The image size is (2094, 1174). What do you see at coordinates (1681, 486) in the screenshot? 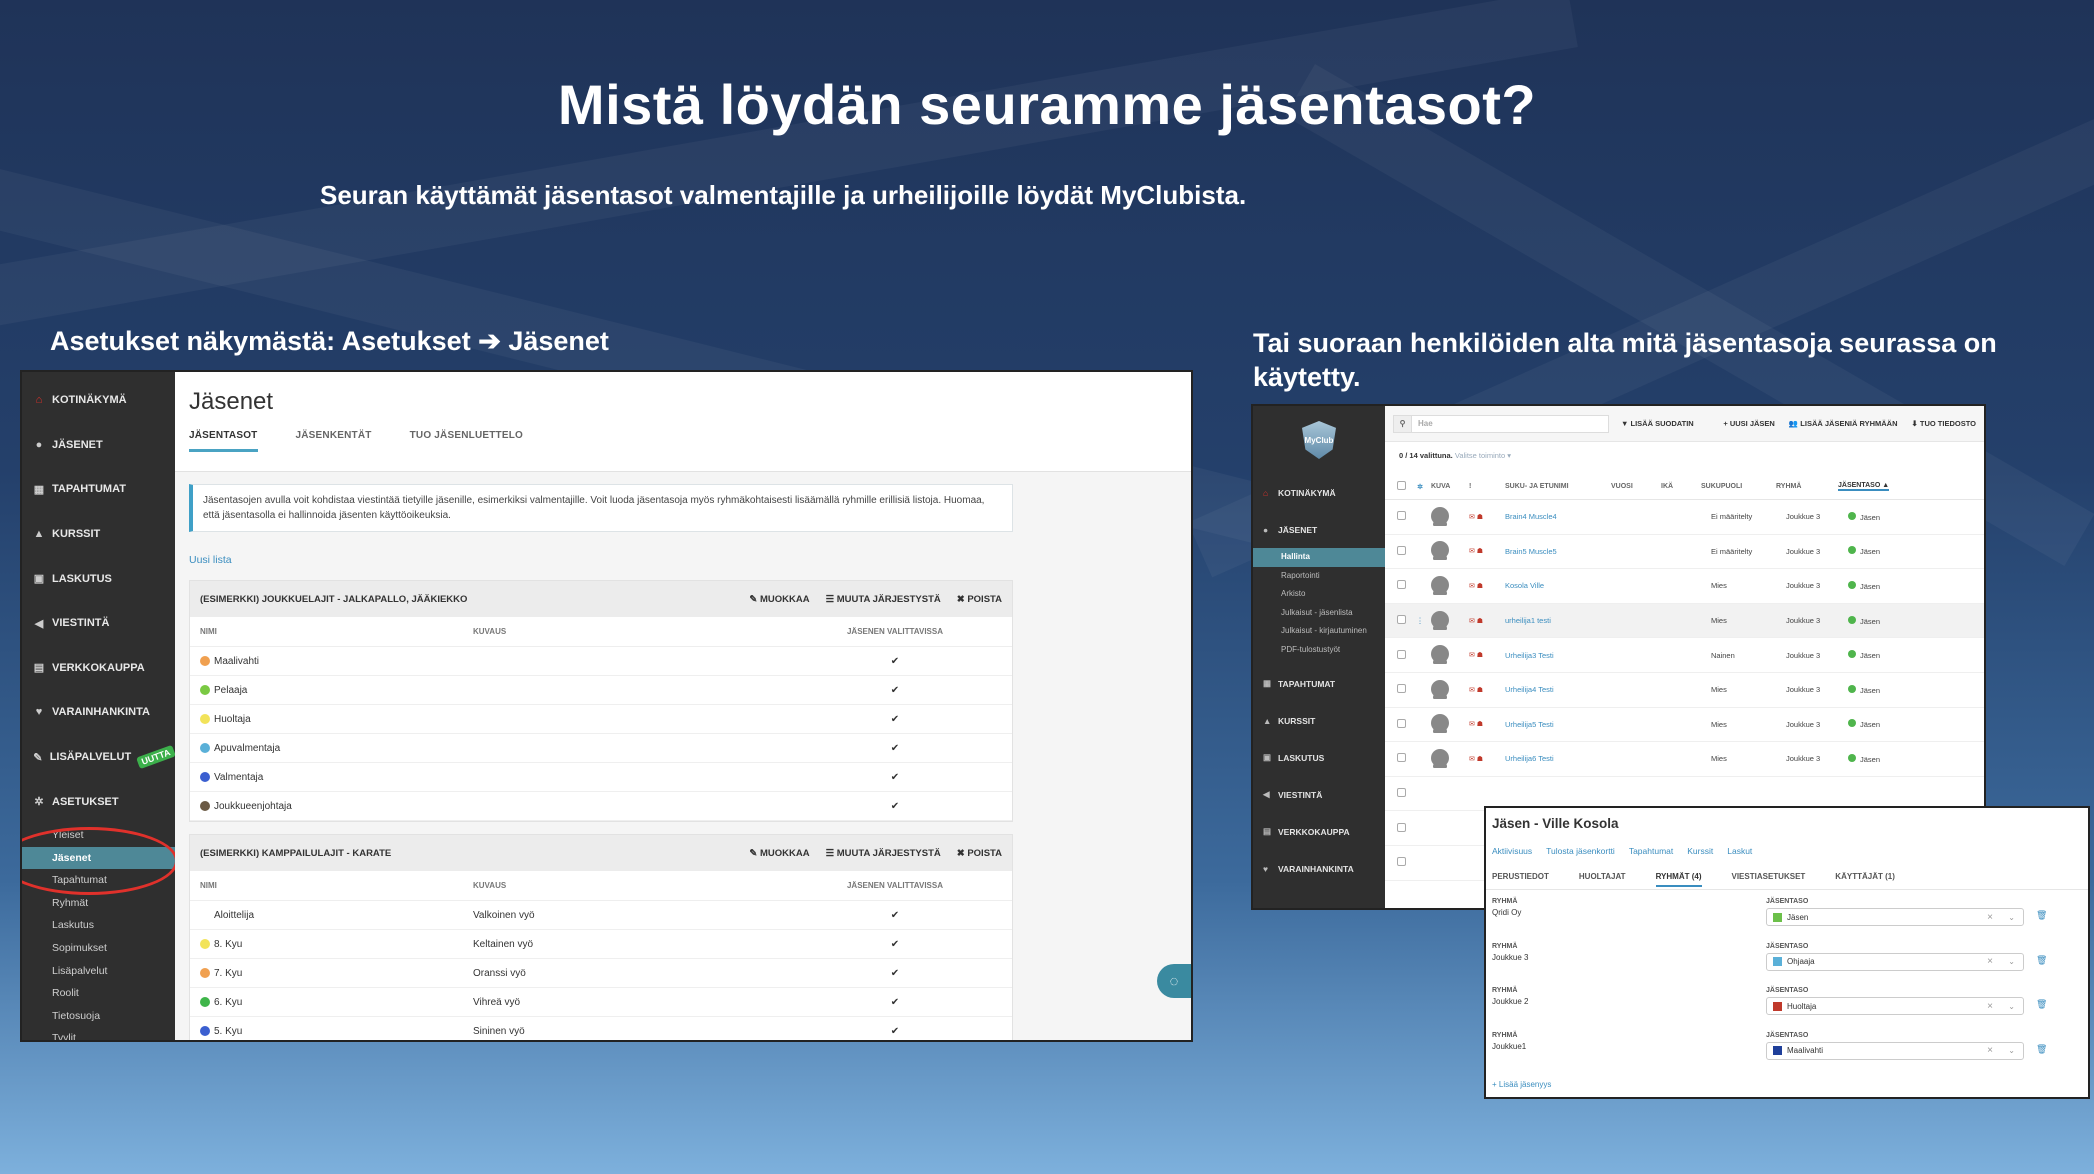
I see `column-age: IKÄ` at bounding box center [1681, 486].